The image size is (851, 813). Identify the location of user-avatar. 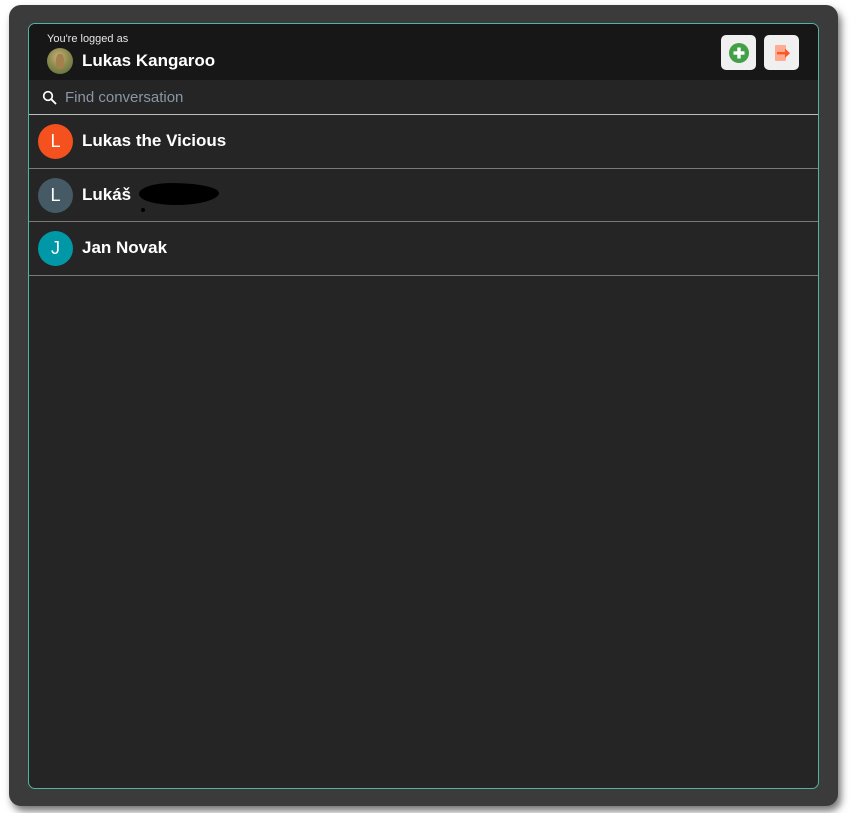
(60, 61).